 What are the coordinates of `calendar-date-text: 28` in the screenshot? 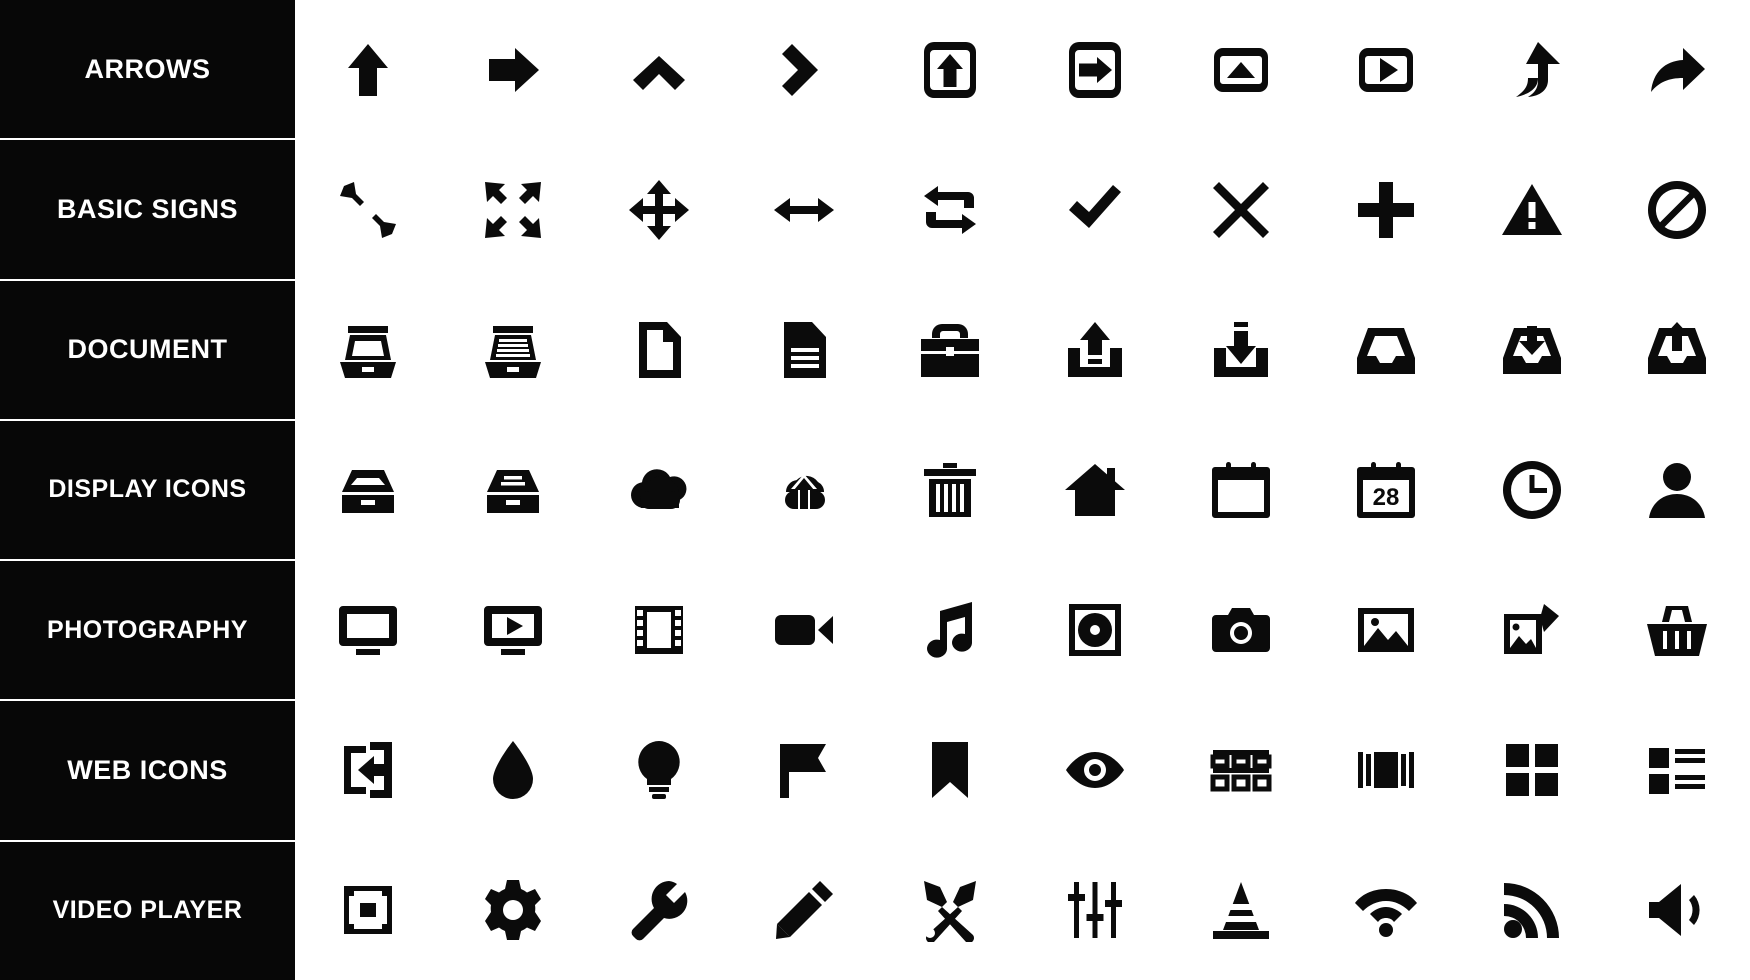 It's located at (1386, 497).